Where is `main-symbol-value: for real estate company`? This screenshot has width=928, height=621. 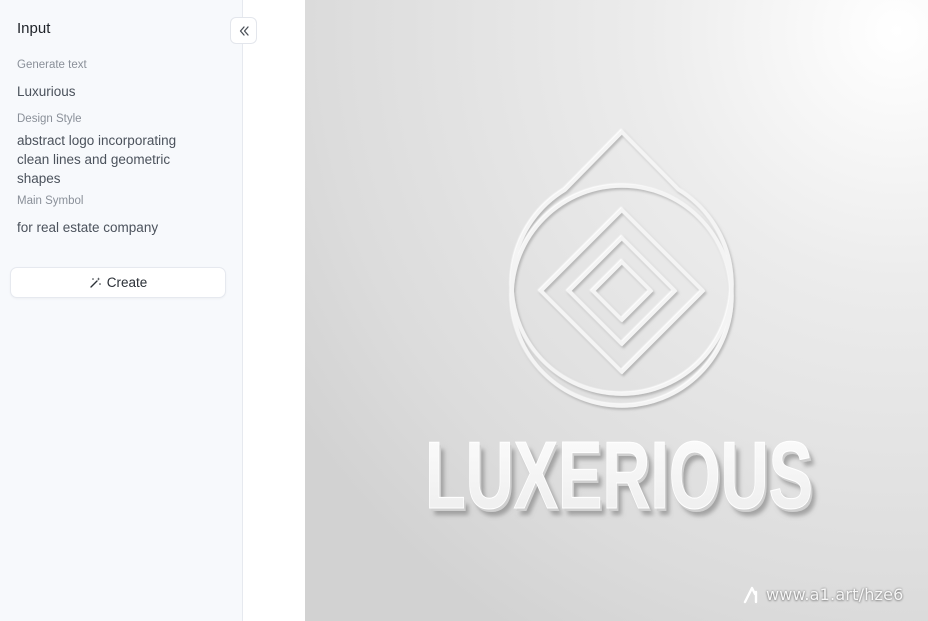
main-symbol-value: for real estate company is located at coordinates (88, 227).